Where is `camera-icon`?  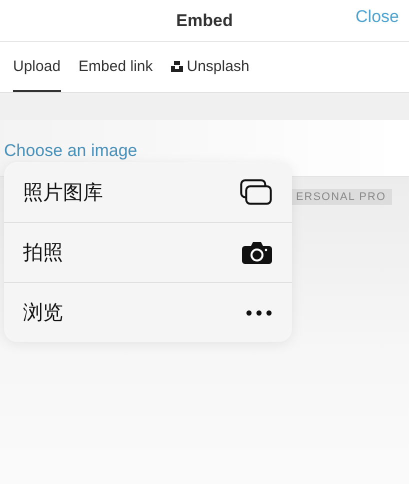
camera-icon is located at coordinates (257, 253).